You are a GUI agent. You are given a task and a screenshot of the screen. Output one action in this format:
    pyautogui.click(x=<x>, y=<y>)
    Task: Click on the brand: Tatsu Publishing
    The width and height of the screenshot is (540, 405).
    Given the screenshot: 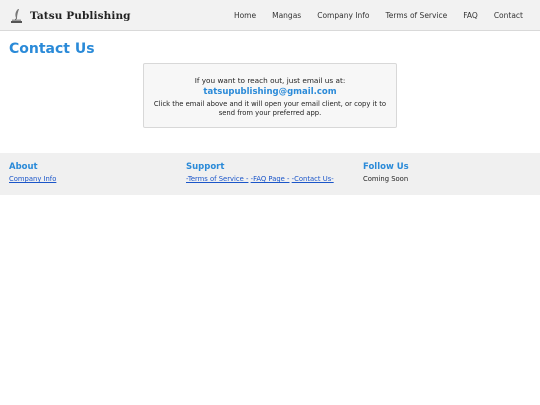 What is the action you would take?
    pyautogui.click(x=70, y=16)
    